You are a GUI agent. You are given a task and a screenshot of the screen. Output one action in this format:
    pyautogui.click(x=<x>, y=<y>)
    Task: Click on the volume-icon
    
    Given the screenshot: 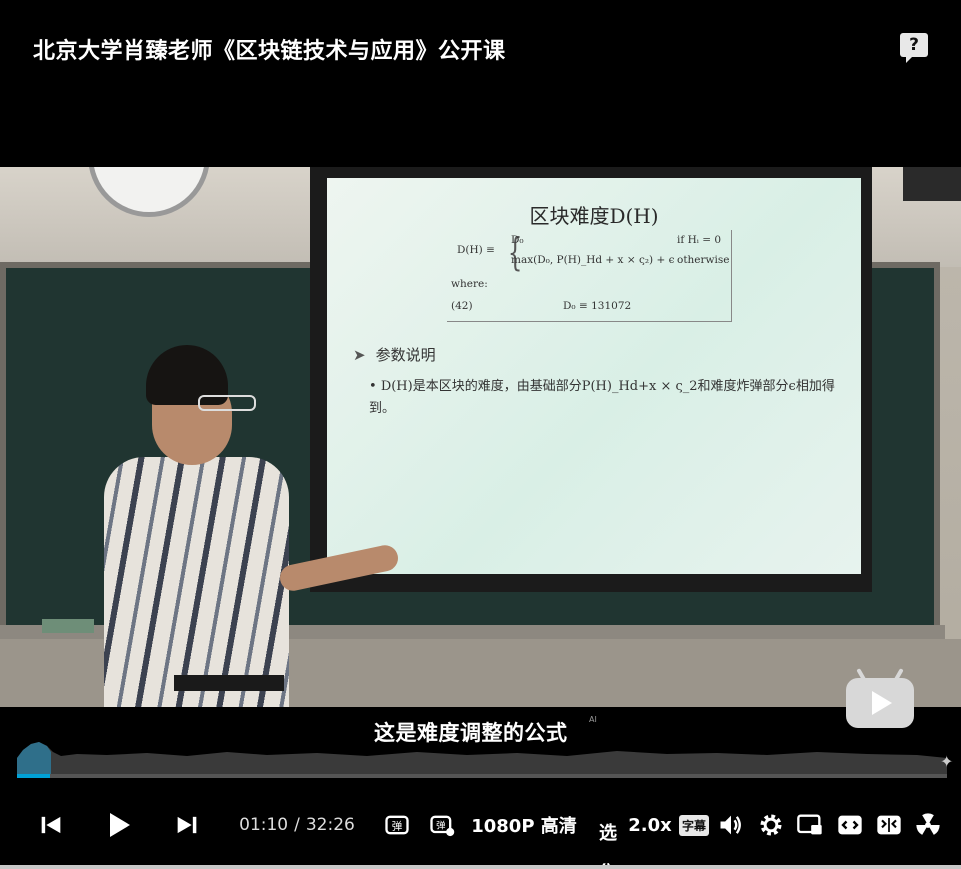 What is the action you would take?
    pyautogui.click(x=730, y=825)
    